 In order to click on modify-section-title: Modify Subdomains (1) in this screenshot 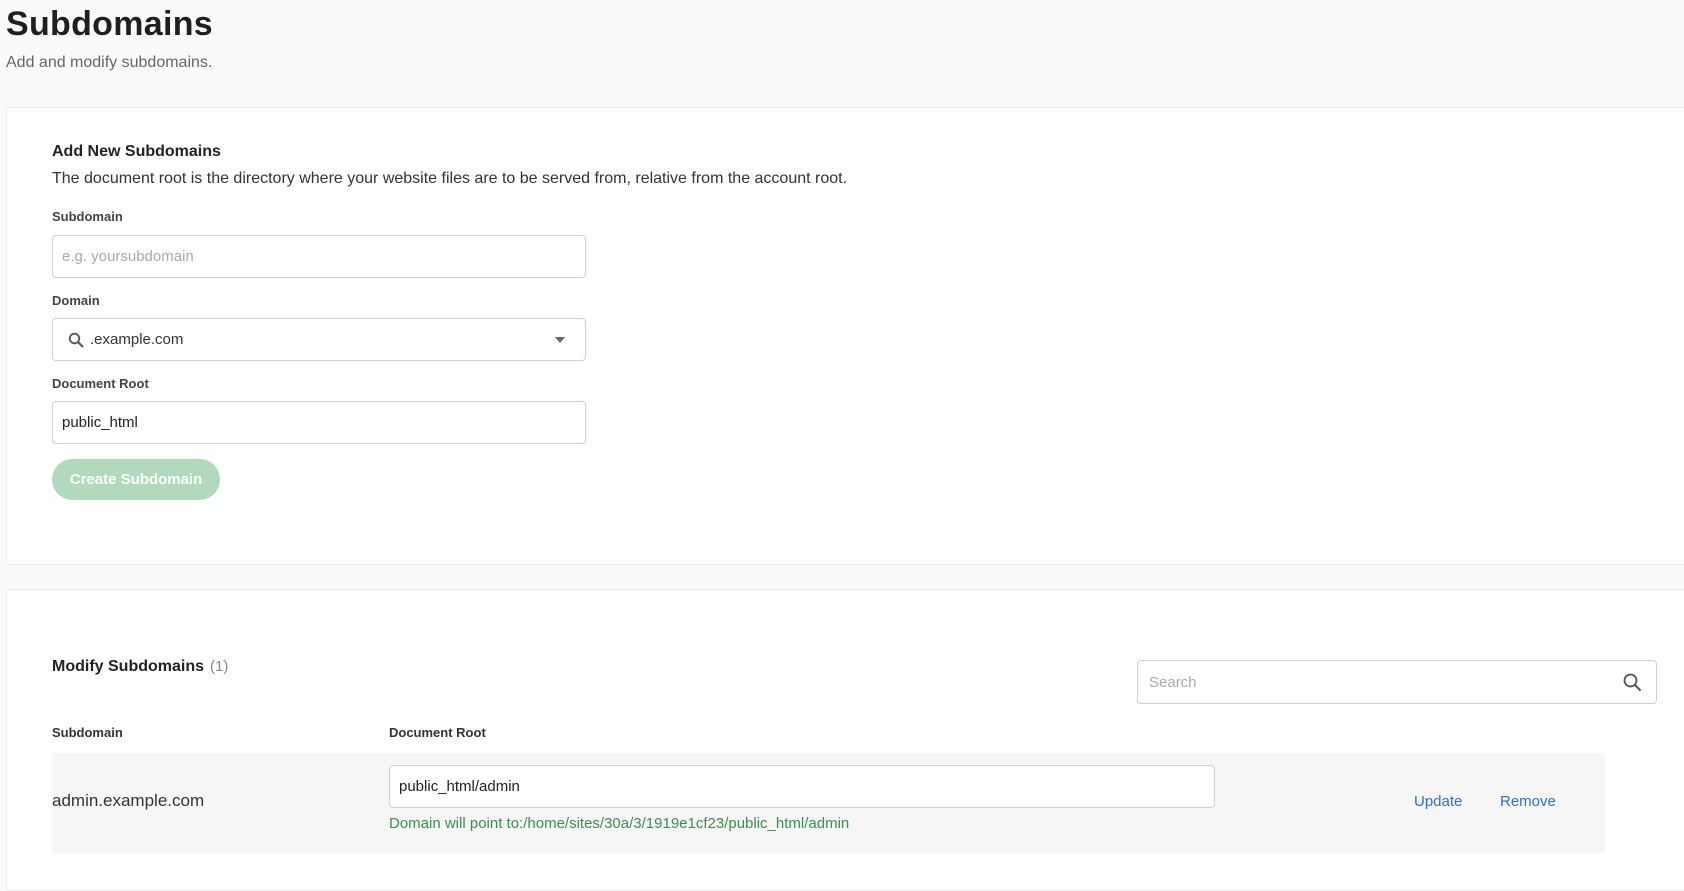, I will do `click(140, 667)`.